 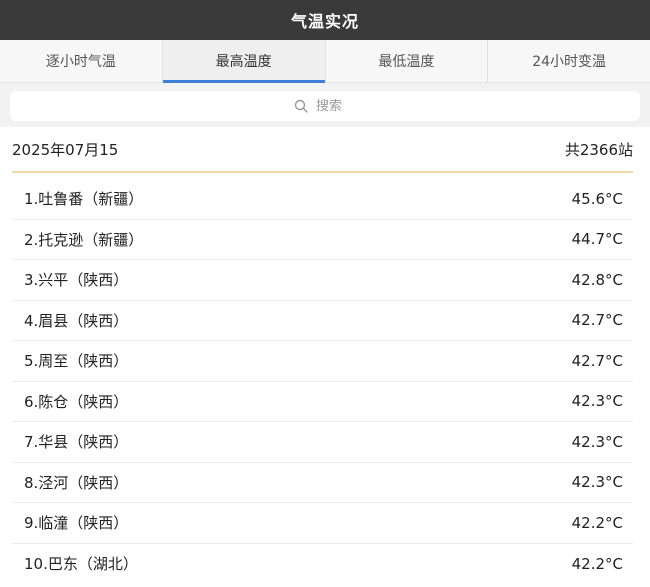 What do you see at coordinates (322, 321) in the screenshot?
I see `list-item: 4.眉县（陕西） 42.7°C` at bounding box center [322, 321].